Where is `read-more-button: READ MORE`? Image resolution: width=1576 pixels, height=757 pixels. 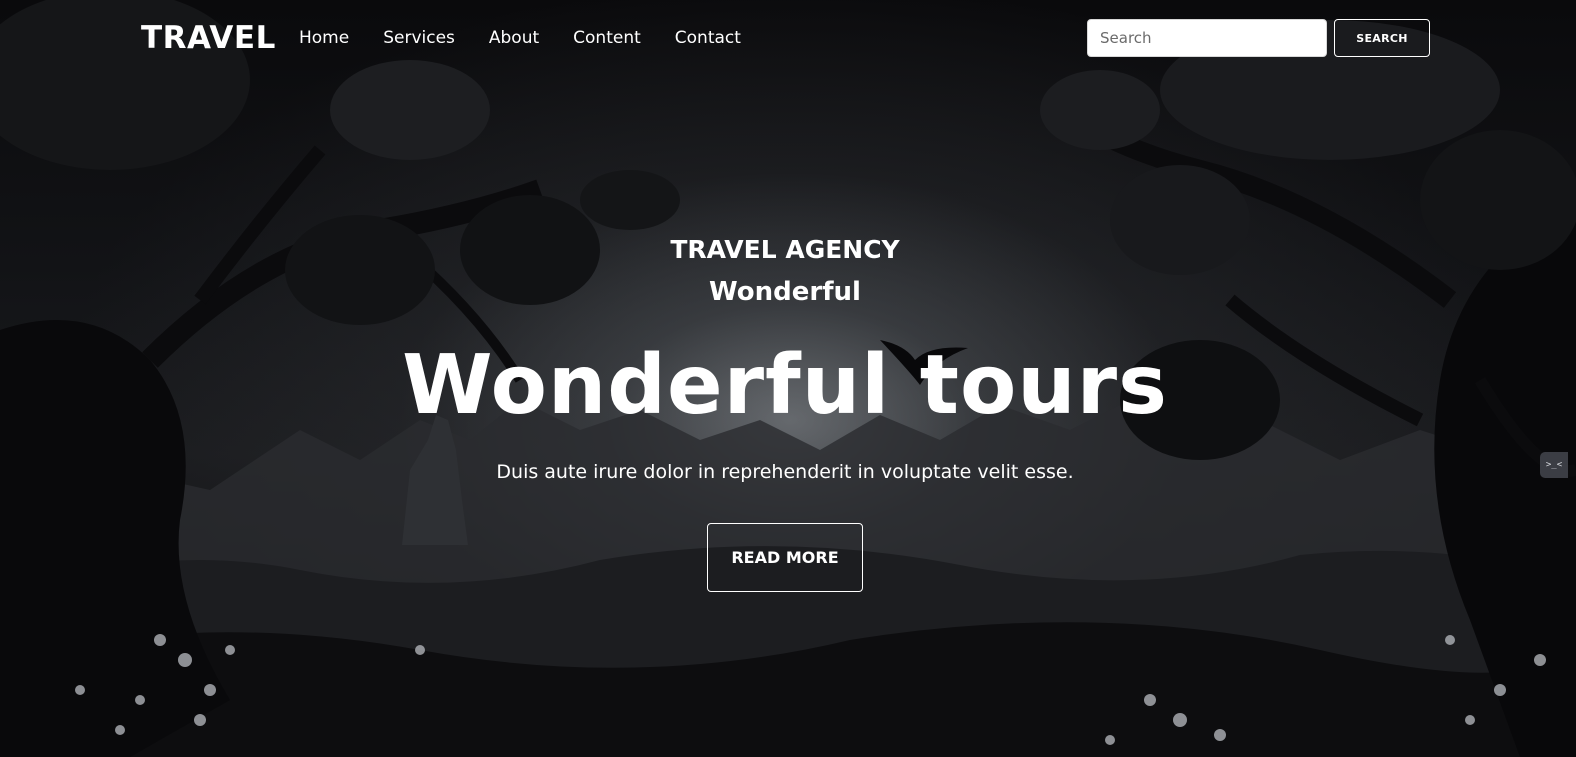 read-more-button: READ MORE is located at coordinates (785, 557).